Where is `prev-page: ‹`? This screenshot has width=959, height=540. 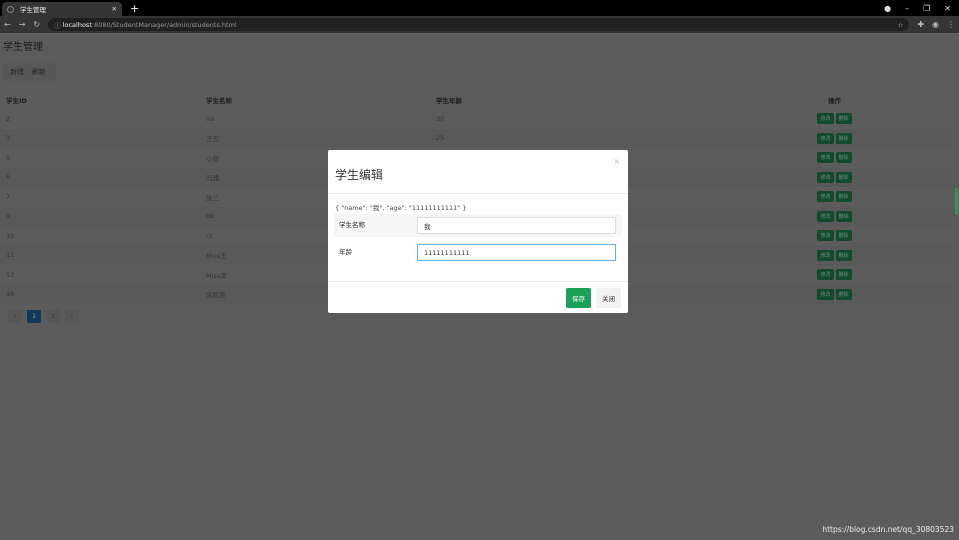 prev-page: ‹ is located at coordinates (15, 316).